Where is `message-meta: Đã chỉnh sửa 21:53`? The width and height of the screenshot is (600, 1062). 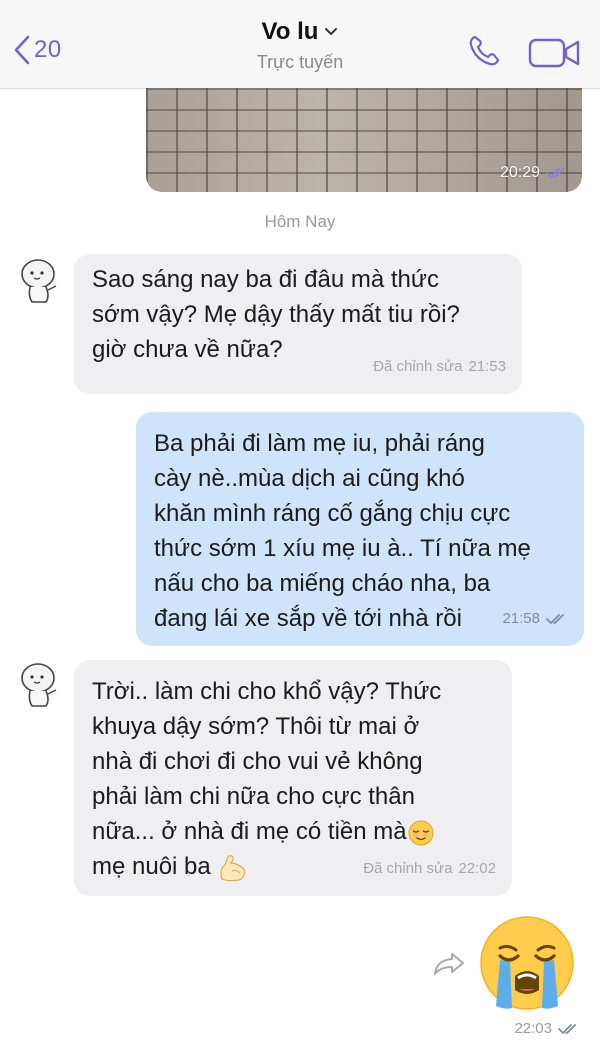 message-meta: Đã chỉnh sửa 21:53 is located at coordinates (439, 366).